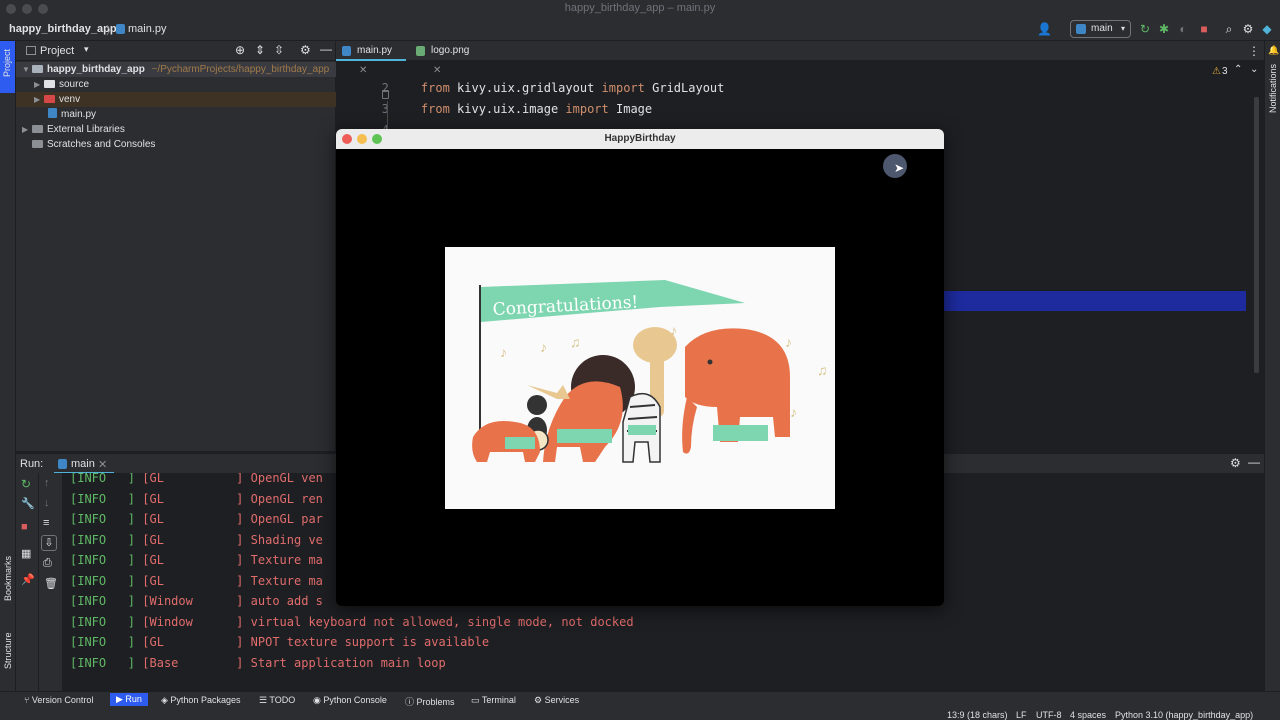  What do you see at coordinates (371, 58) in the screenshot?
I see `tab-main-py: main.py ✕` at bounding box center [371, 58].